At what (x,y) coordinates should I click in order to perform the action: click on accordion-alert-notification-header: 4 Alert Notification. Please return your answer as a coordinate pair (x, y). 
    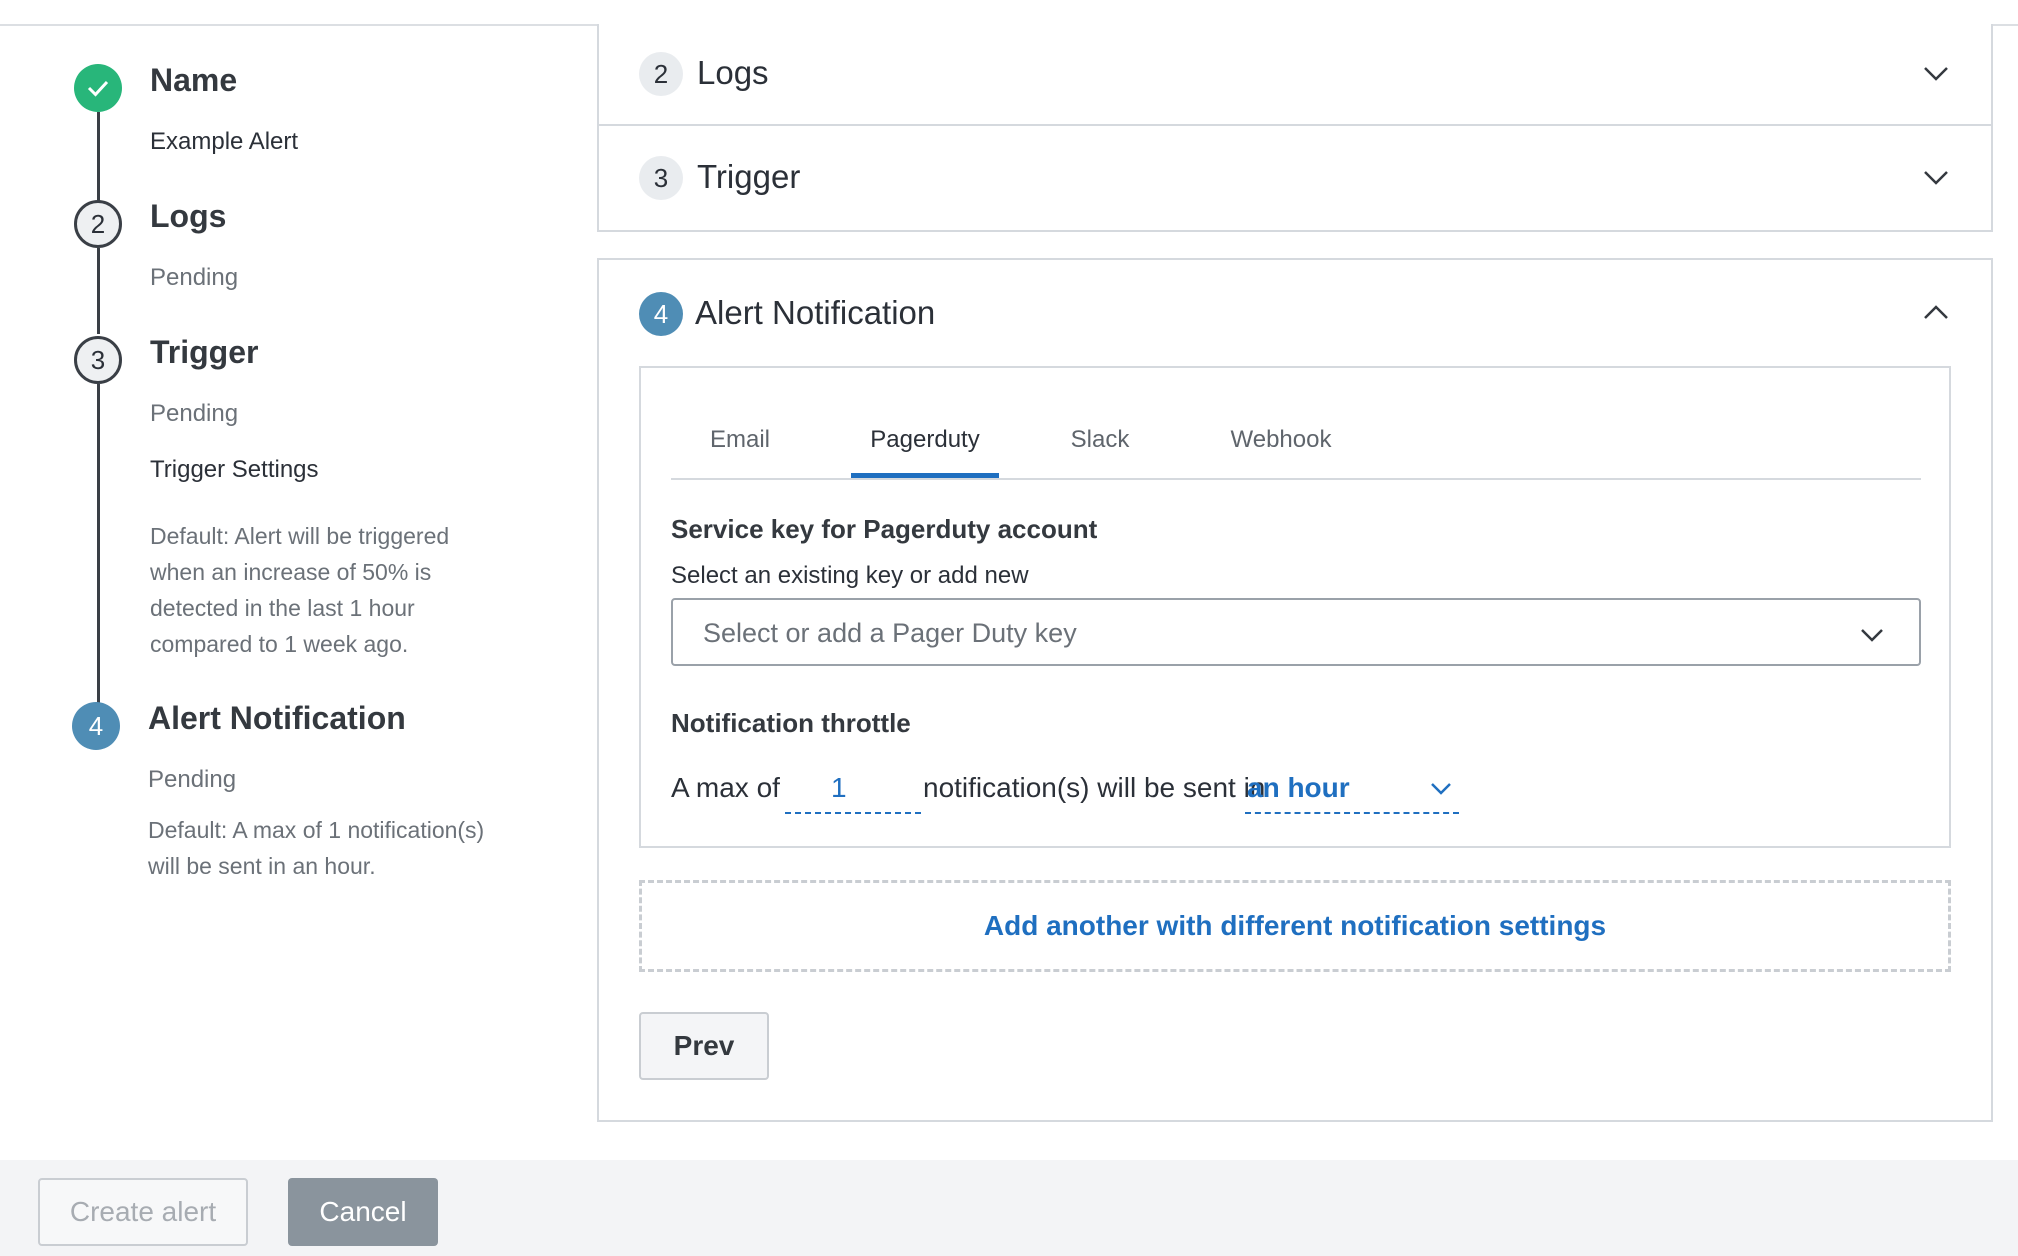
    Looking at the image, I should click on (1295, 313).